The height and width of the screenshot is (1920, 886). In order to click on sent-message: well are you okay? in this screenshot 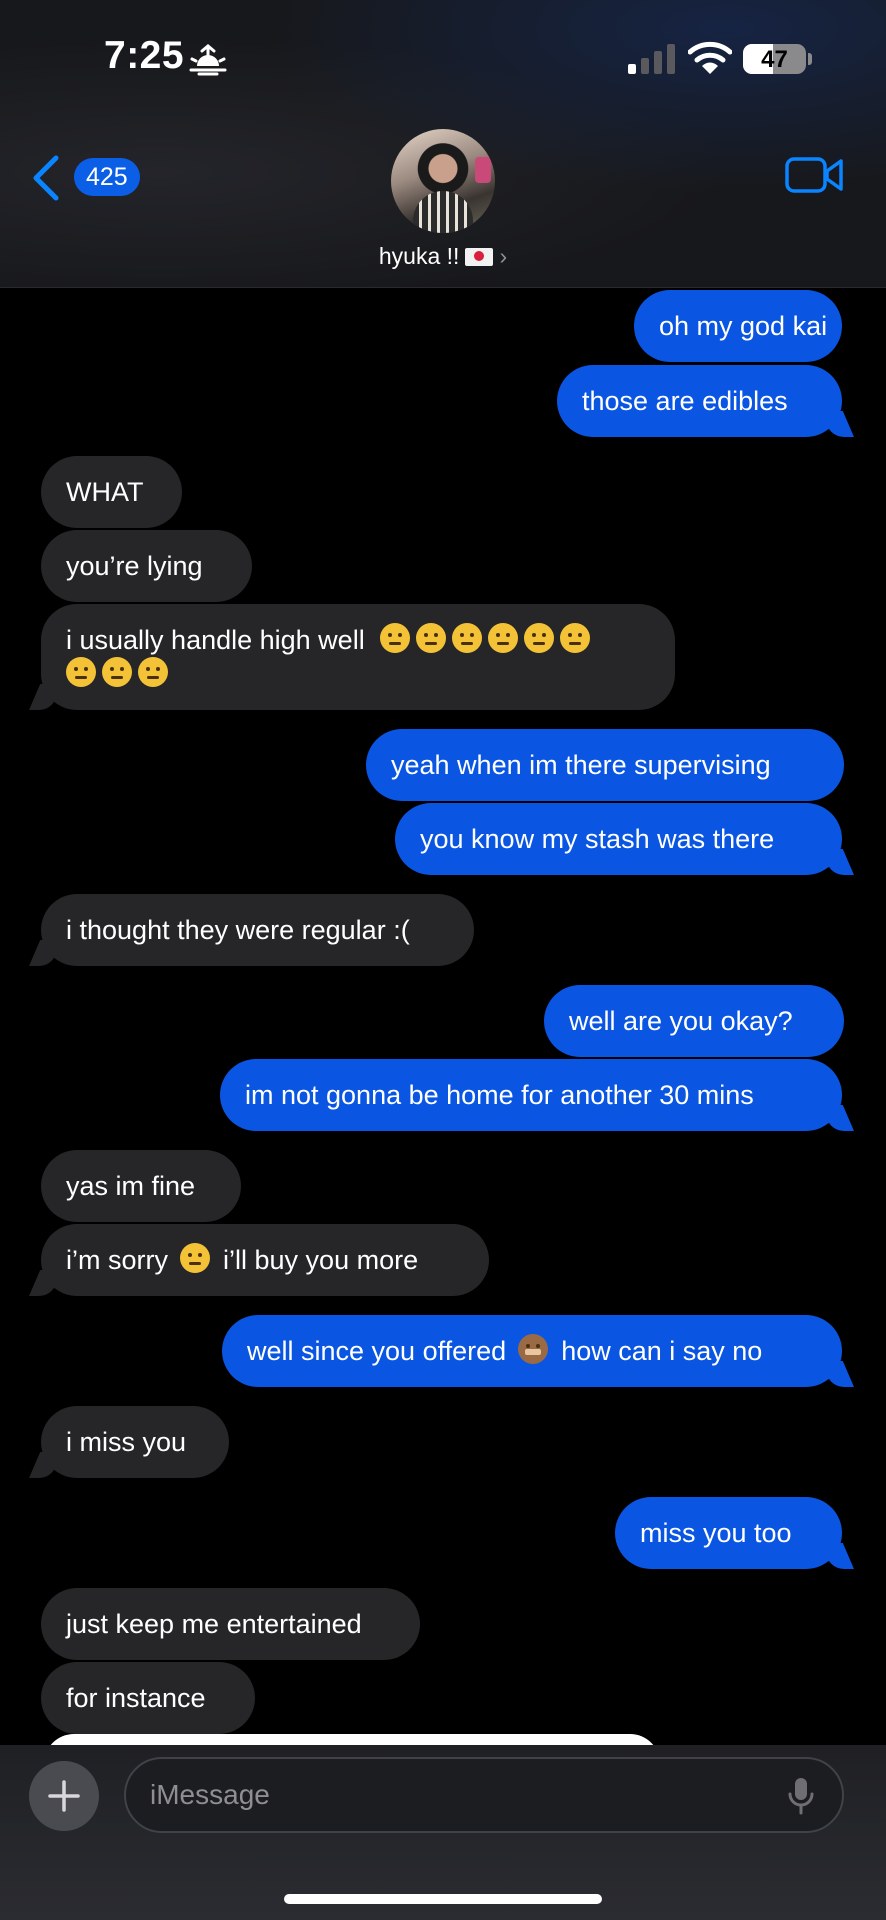, I will do `click(694, 1021)`.